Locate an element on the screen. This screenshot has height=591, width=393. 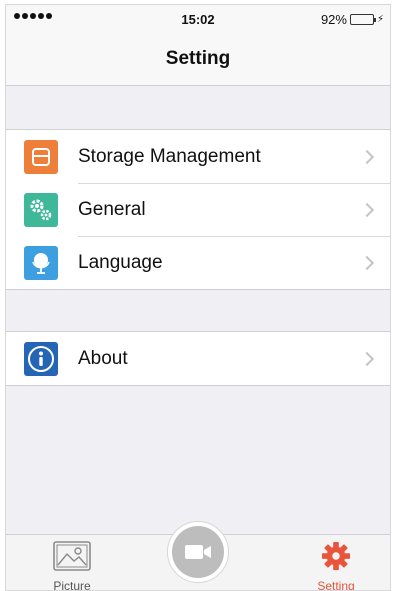
about-row: About is located at coordinates (198, 358).